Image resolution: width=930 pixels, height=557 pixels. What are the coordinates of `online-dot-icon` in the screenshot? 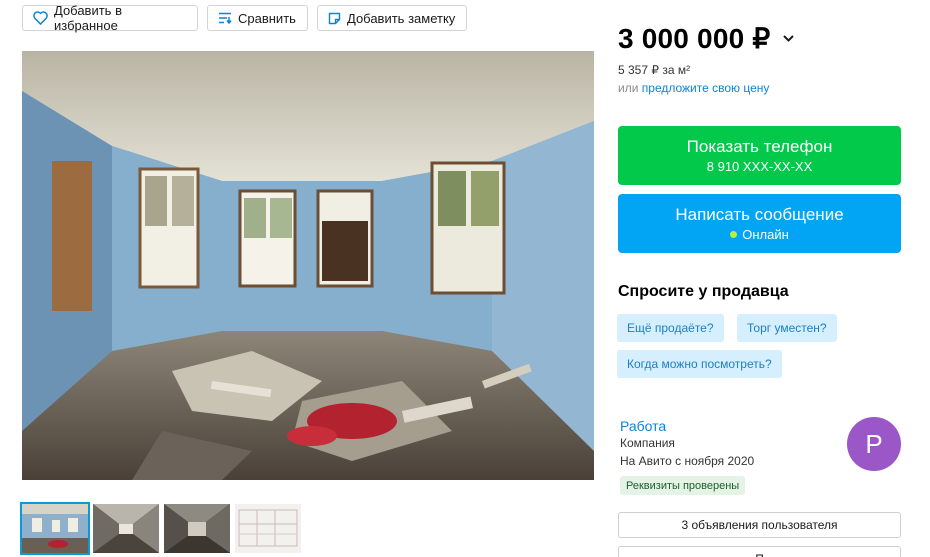 It's located at (734, 234).